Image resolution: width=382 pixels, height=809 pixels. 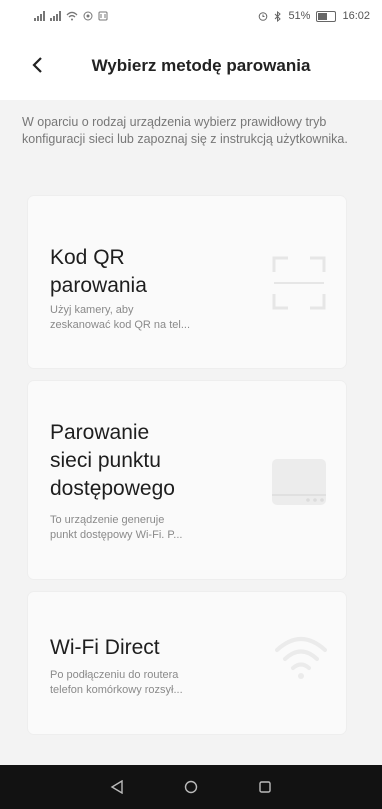 What do you see at coordinates (299, 16) in the screenshot?
I see `battery-percent: 51%` at bounding box center [299, 16].